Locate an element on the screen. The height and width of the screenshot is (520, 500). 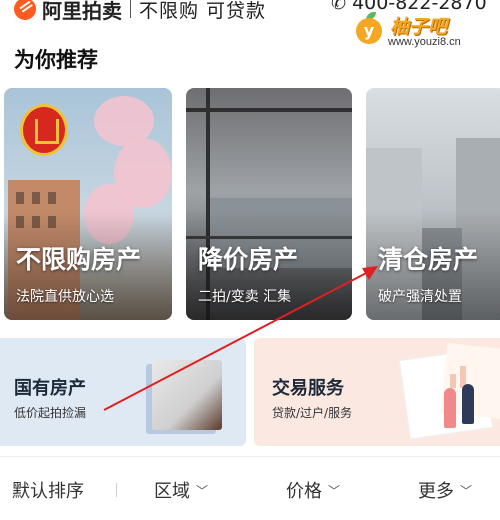
slogan: 不限购 可贷款 is located at coordinates (203, 11).